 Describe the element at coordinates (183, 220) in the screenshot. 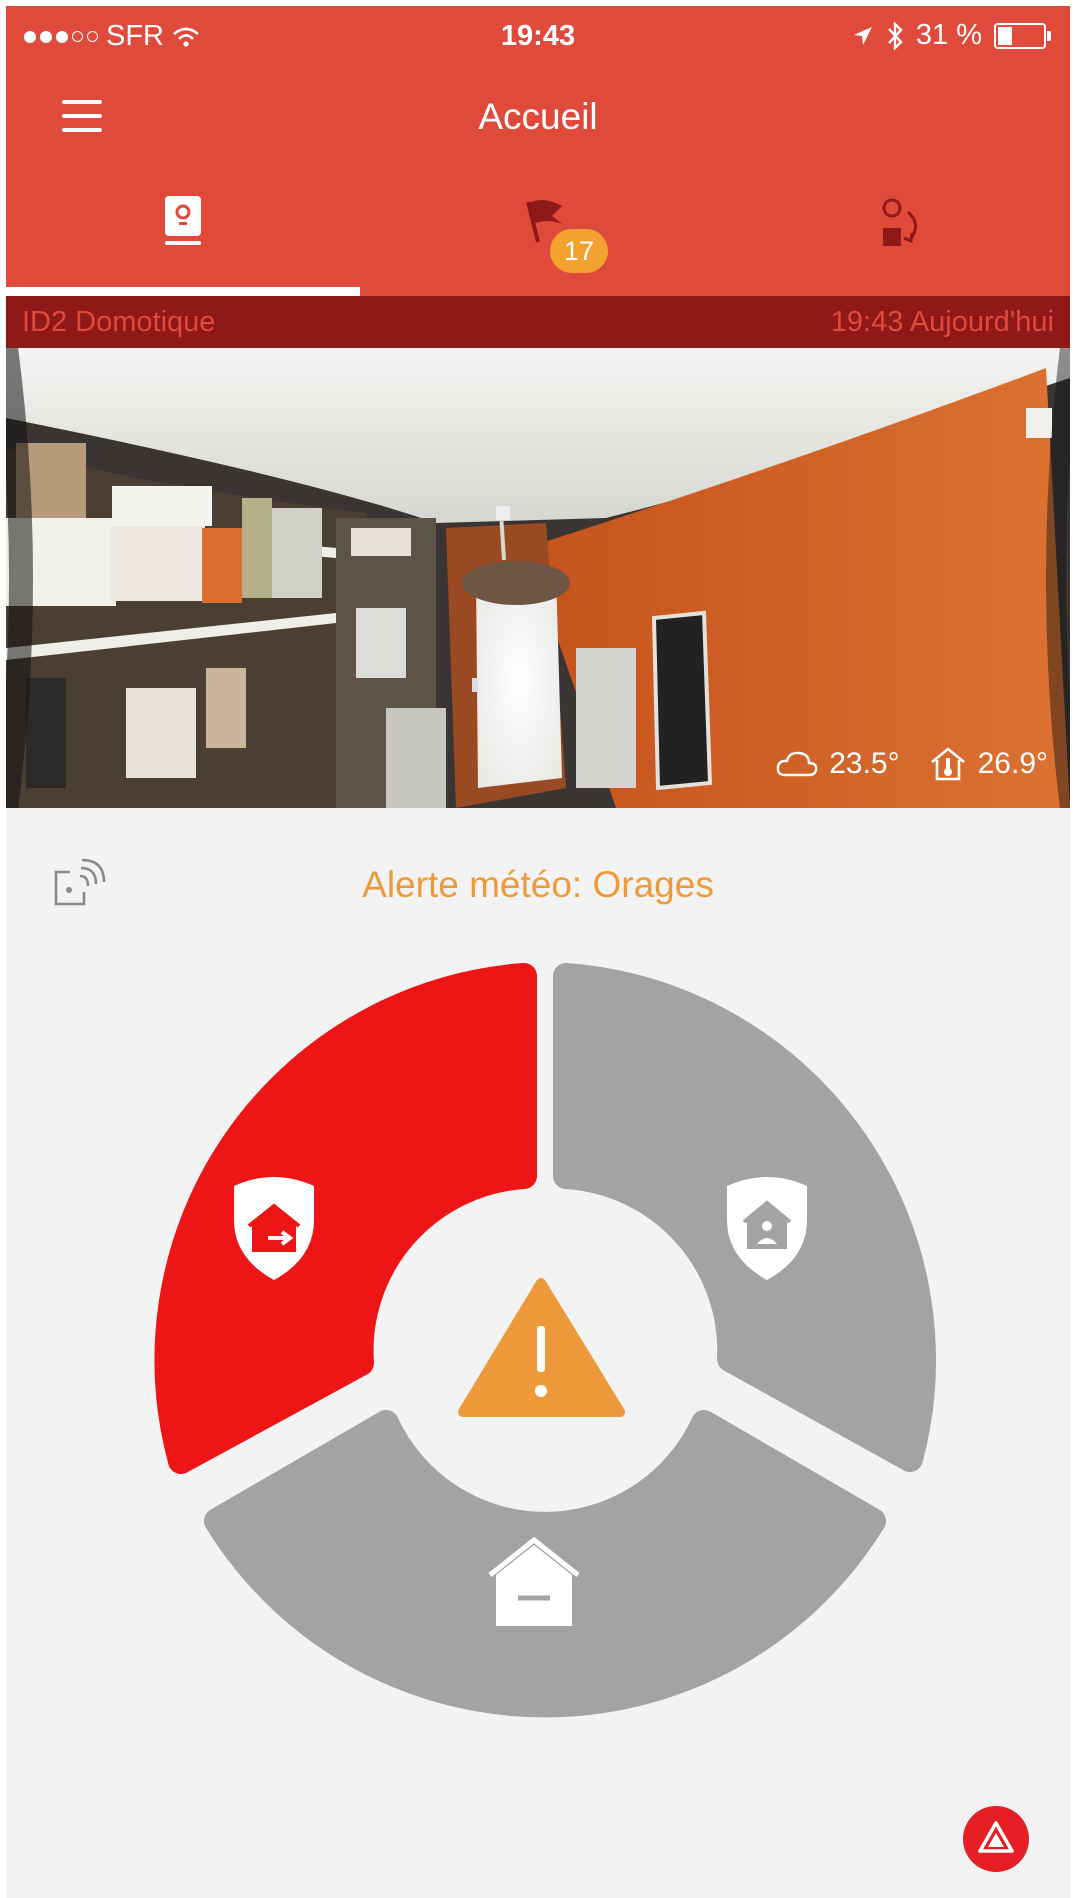

I see `camera-device-icon` at that location.